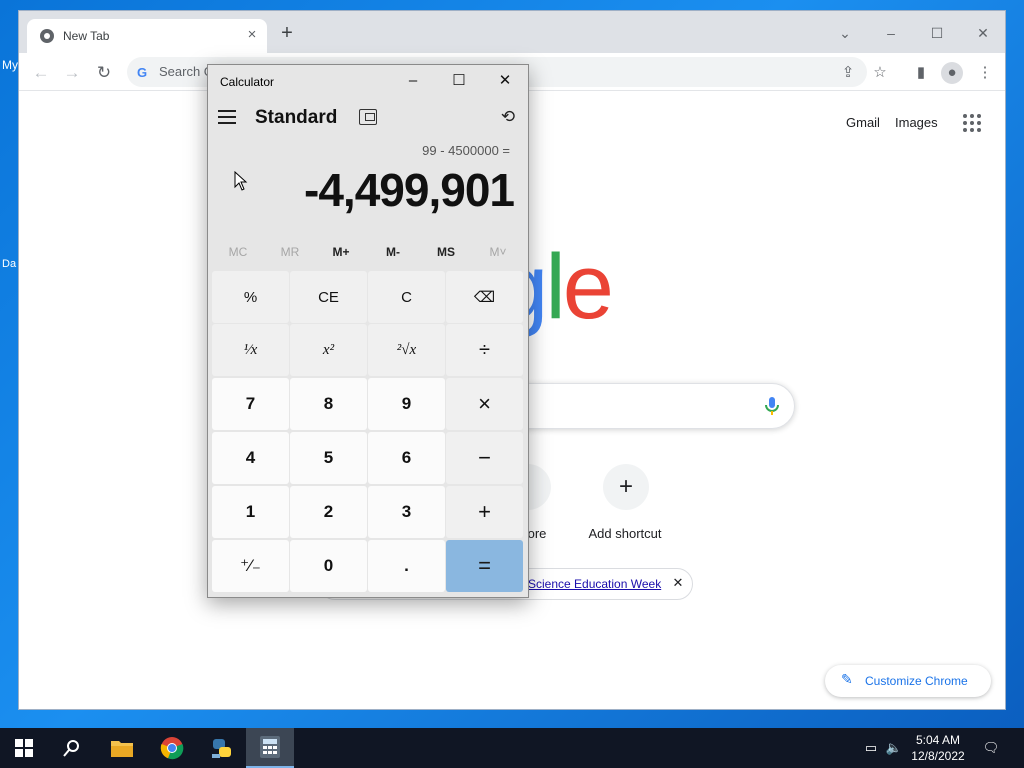 This screenshot has height=768, width=1024. I want to click on five-button: 5, so click(328, 458).